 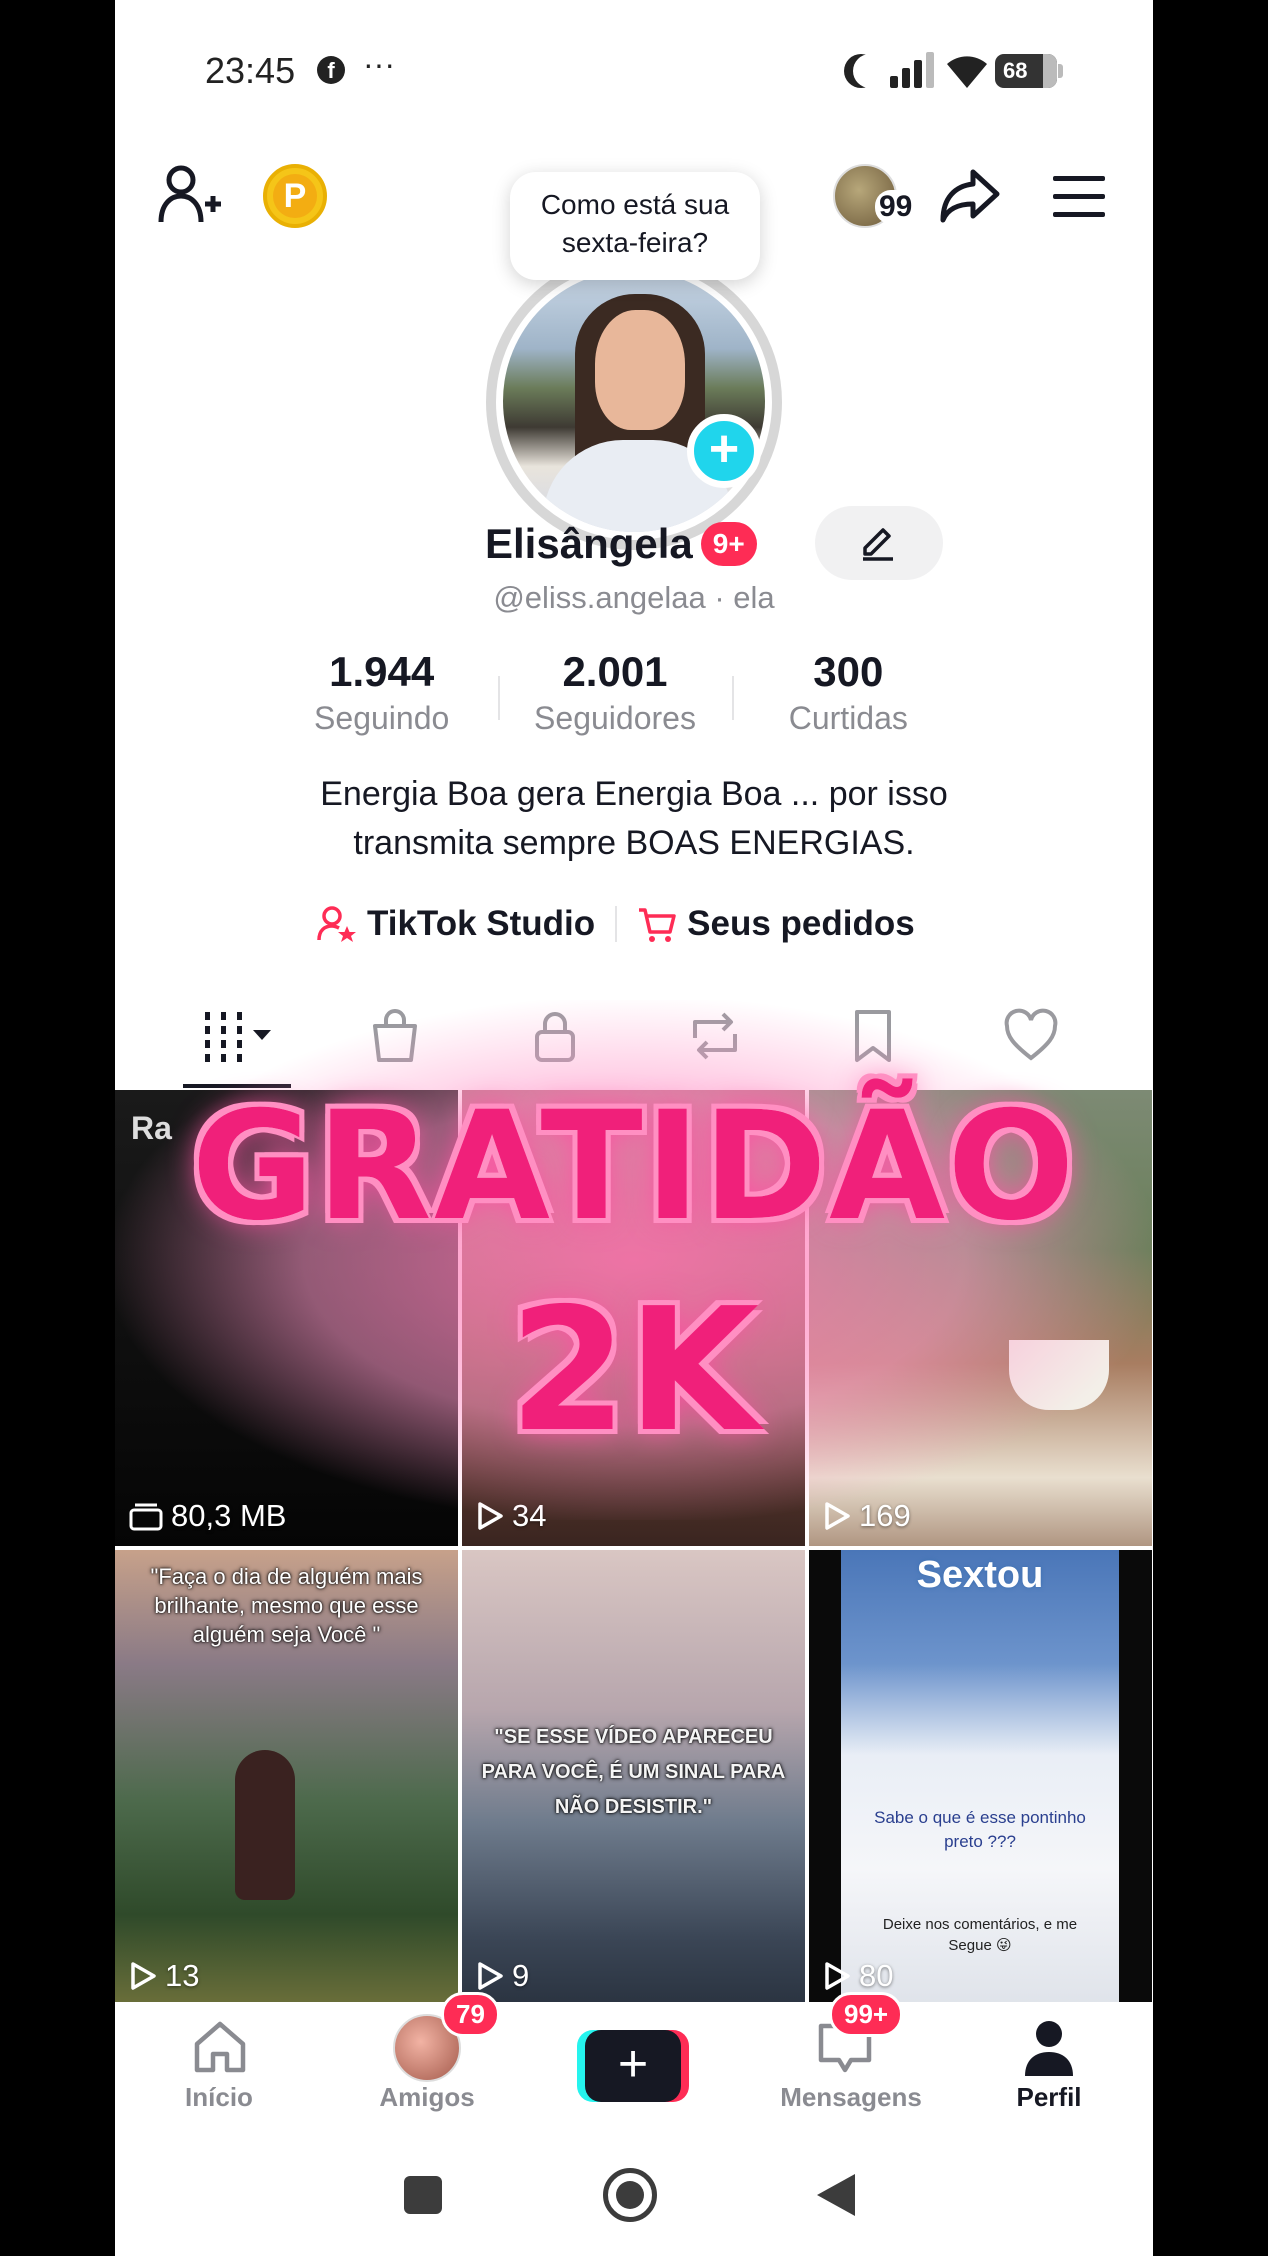 I want to click on edit-profile-button, so click(x=879, y=543).